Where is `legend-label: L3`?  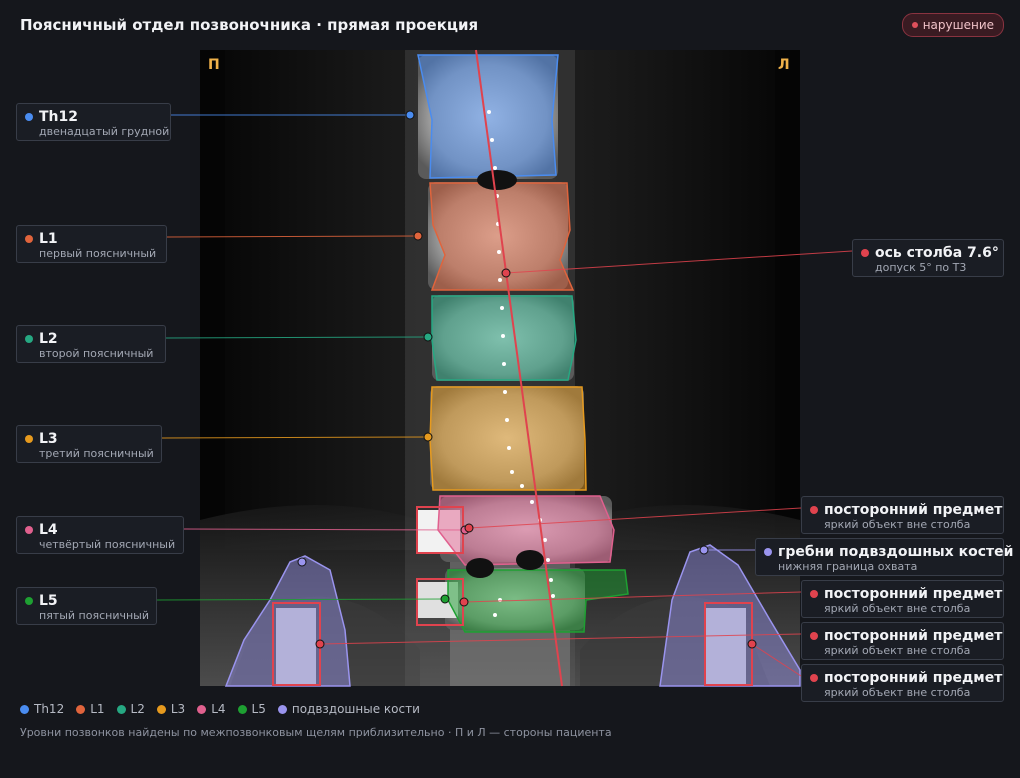
legend-label: L3 is located at coordinates (178, 709).